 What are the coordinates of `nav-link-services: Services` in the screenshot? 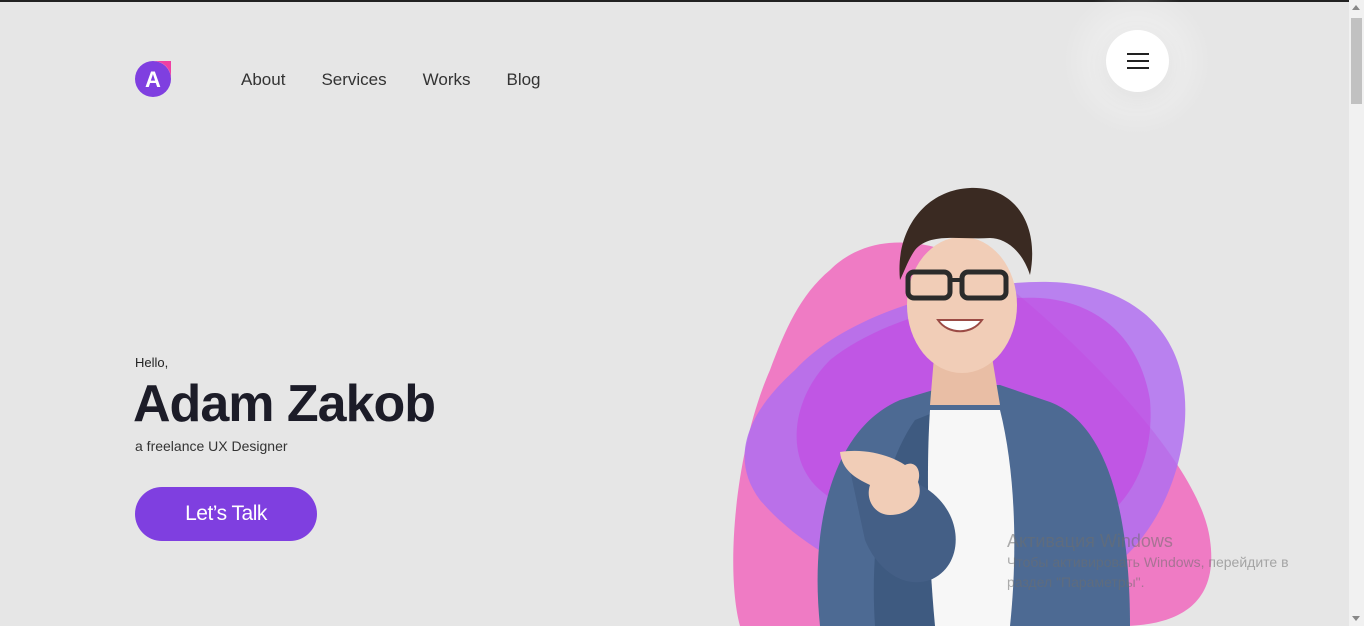 It's located at (353, 80).